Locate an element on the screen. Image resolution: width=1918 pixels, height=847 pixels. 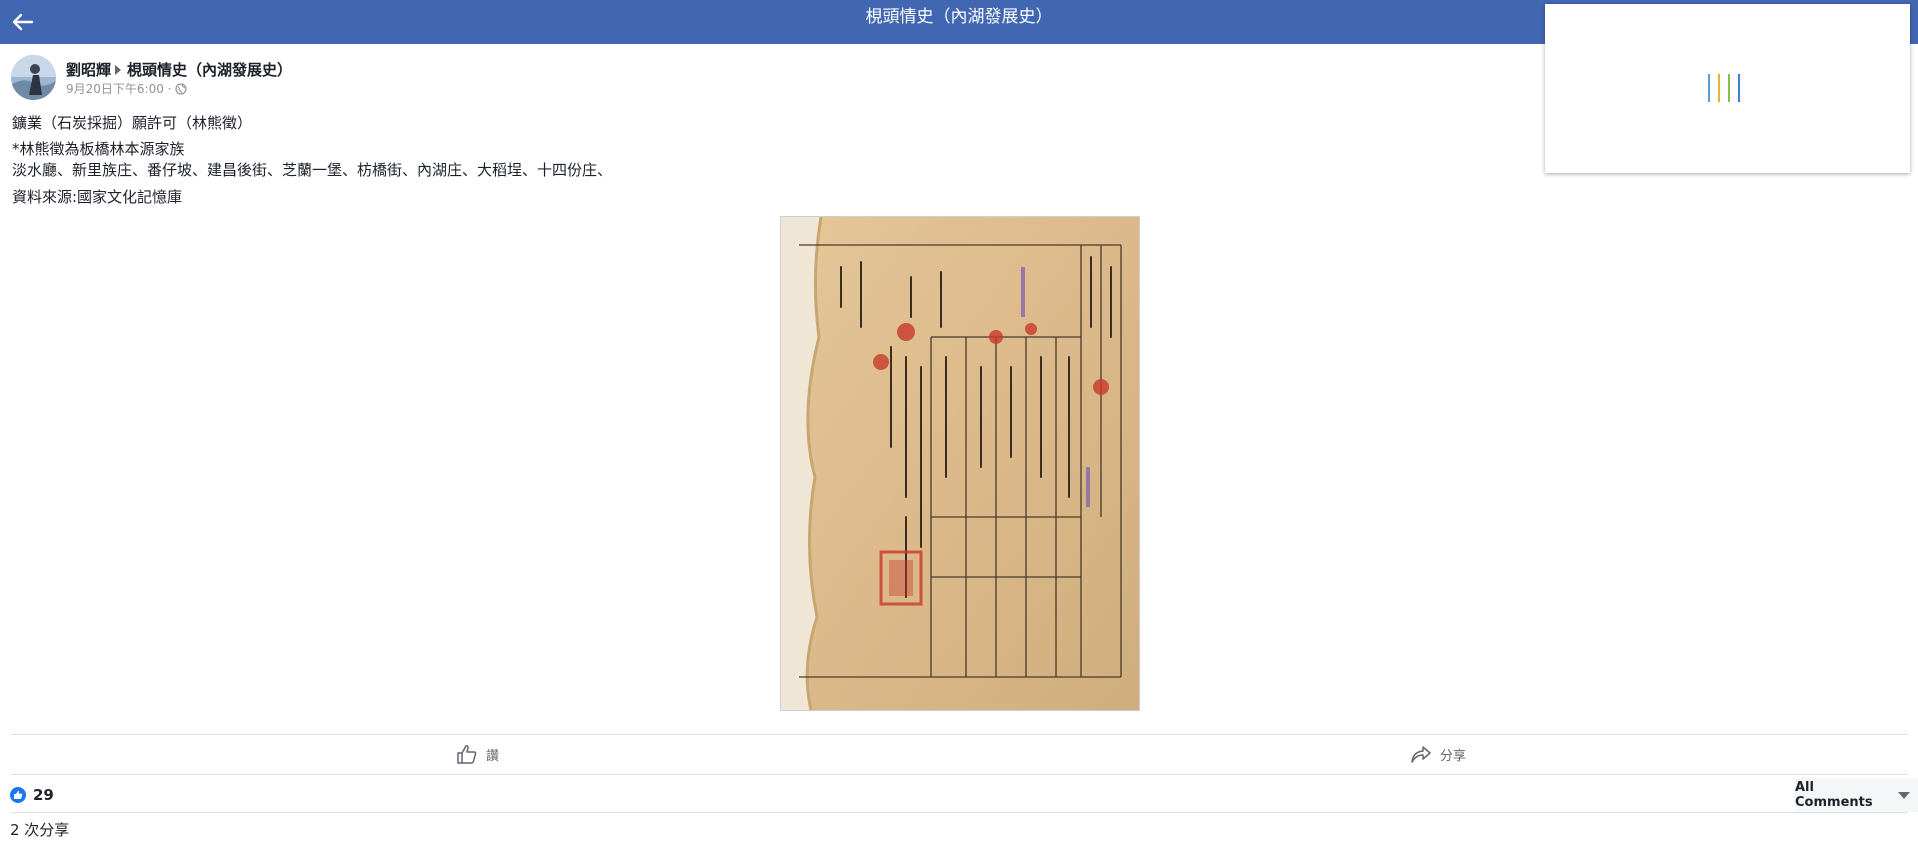
globe-icon is located at coordinates (181, 89).